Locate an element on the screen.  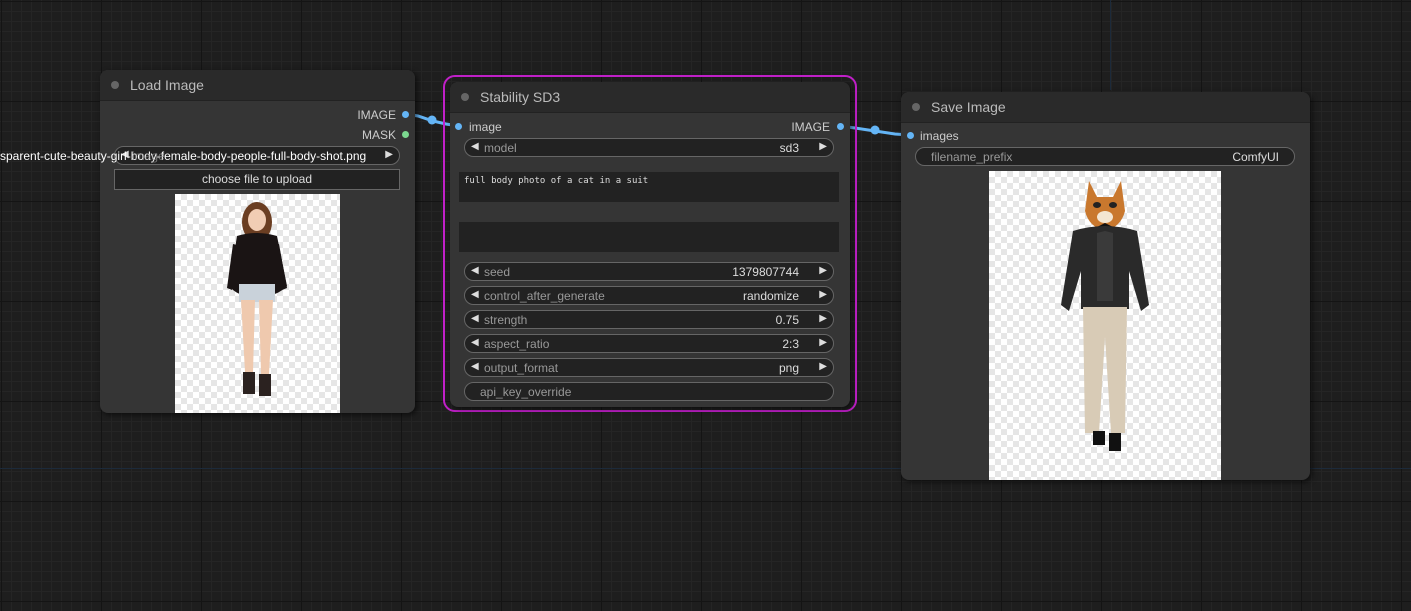
widget-value: png is located at coordinates (788, 368).